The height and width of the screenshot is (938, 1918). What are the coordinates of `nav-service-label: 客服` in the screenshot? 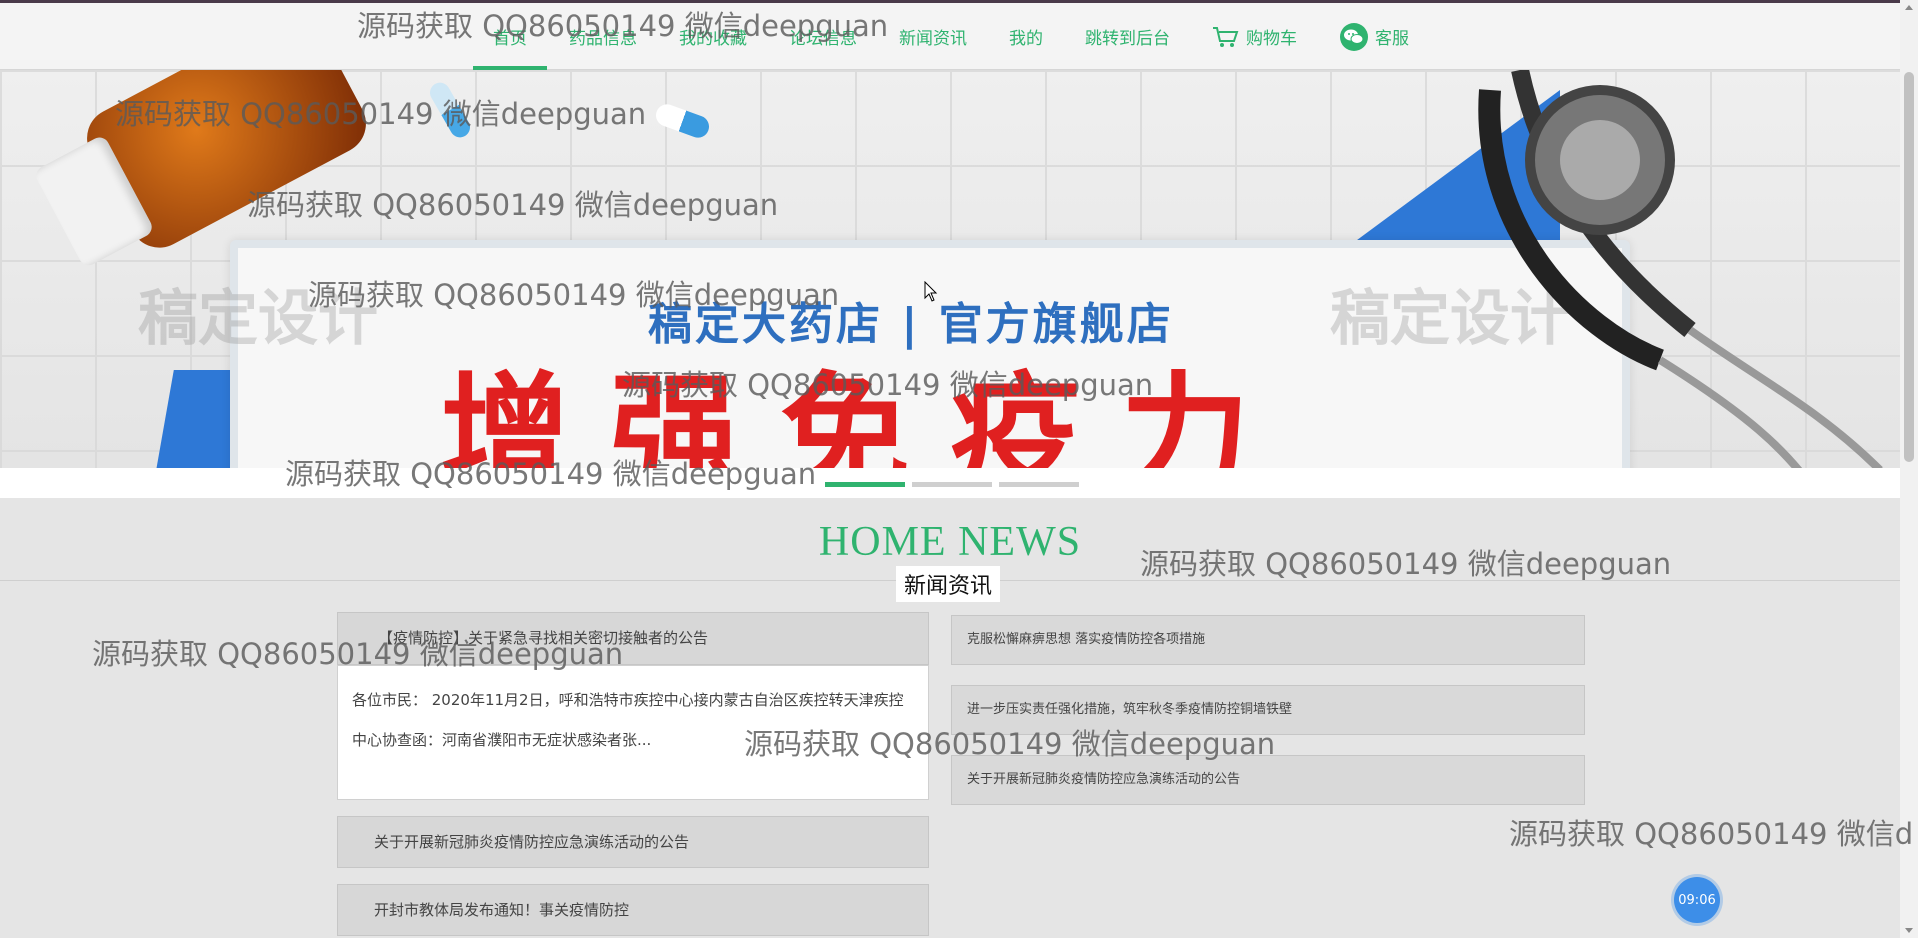 It's located at (1392, 39).